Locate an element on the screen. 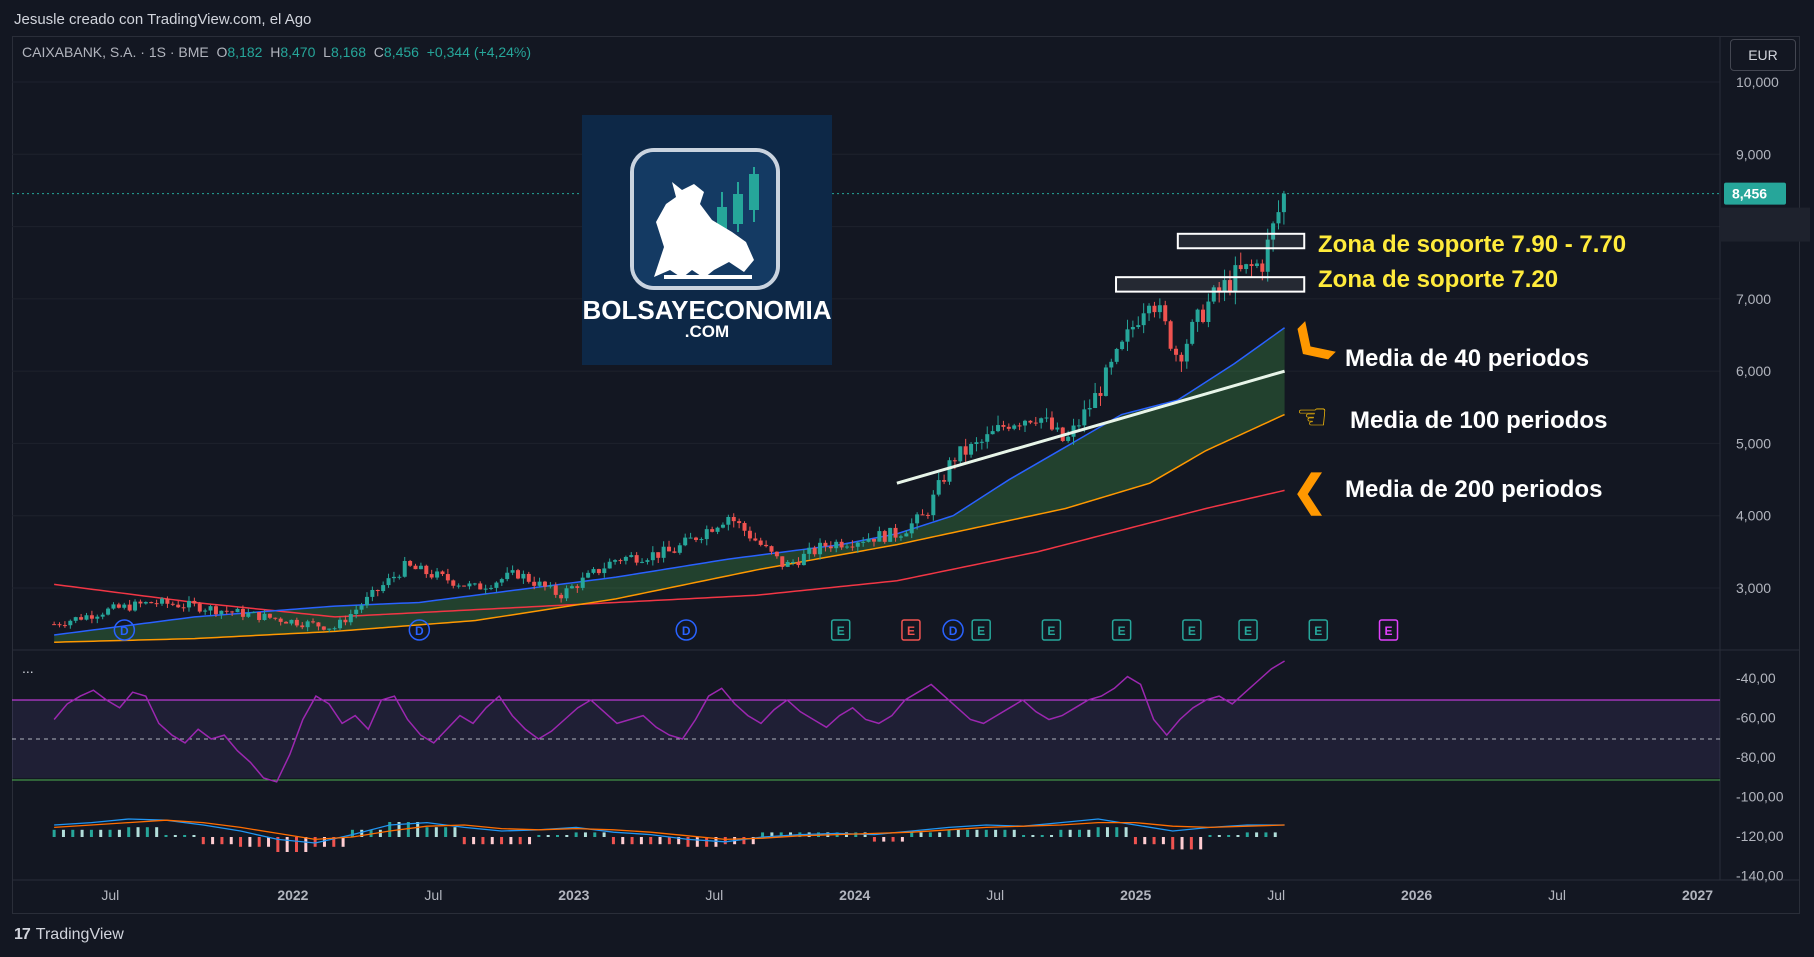 The image size is (1814, 957). price-tick-label: 7,000 is located at coordinates (1753, 299).